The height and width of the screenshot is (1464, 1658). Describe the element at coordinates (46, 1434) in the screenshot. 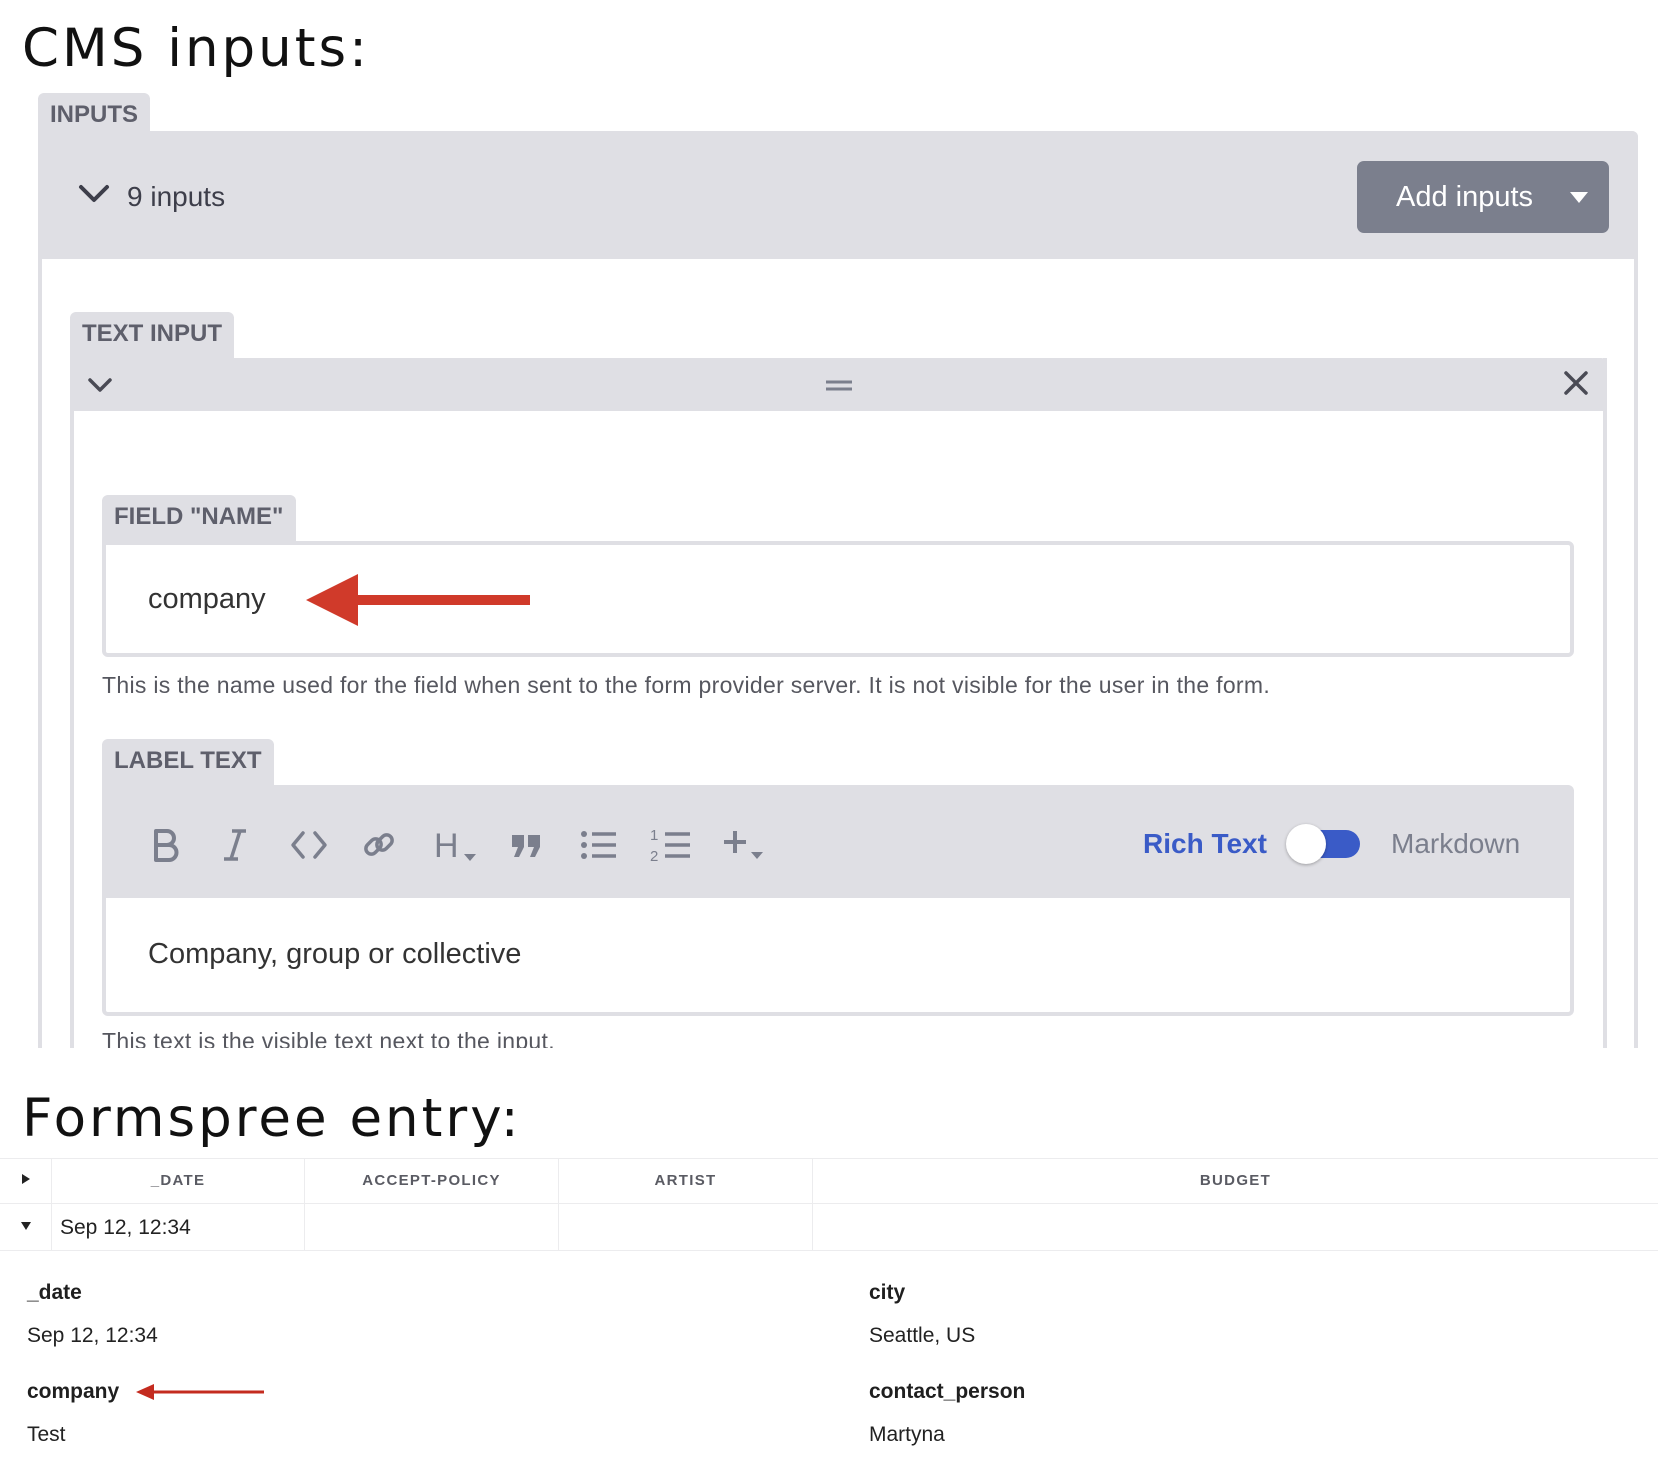

I see `detail-value-company: Test` at that location.